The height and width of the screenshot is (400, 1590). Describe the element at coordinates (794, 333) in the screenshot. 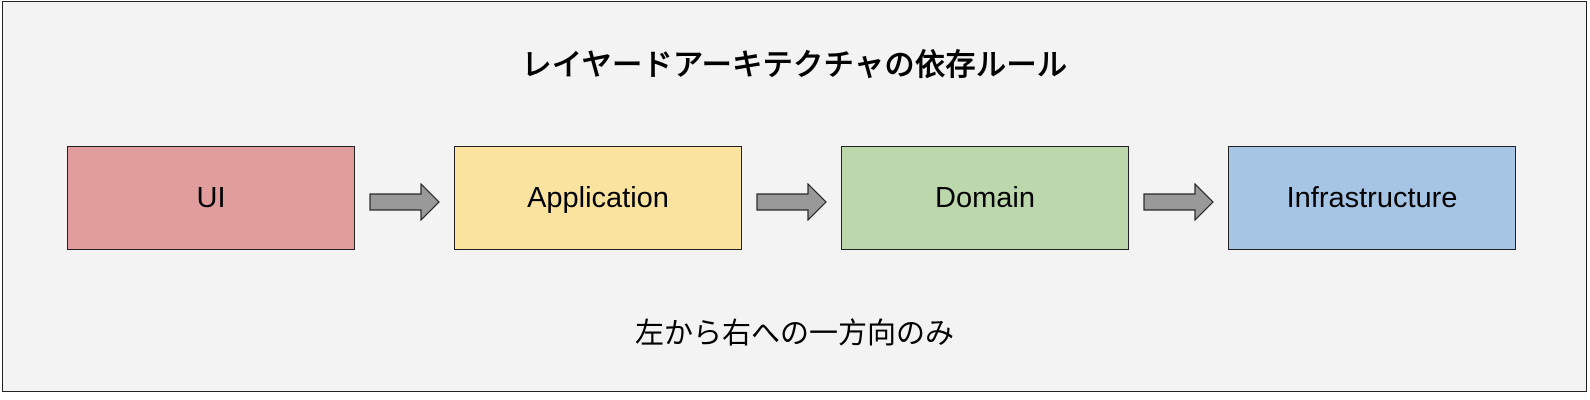

I see `diagram-caption: 左から右への一方向のみ` at that location.